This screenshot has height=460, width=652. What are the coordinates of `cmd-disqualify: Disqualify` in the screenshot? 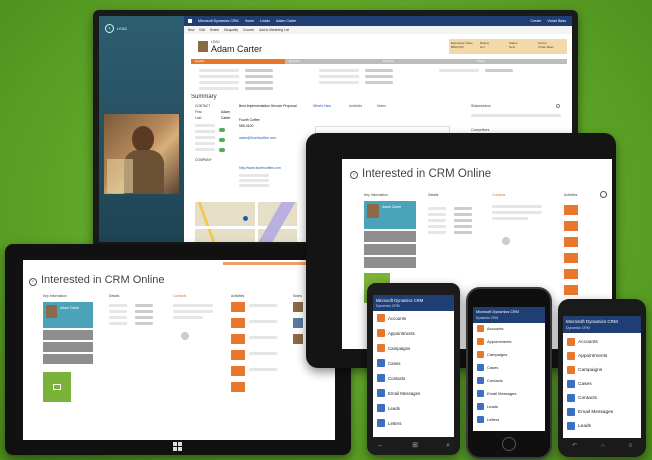 It's located at (231, 30).